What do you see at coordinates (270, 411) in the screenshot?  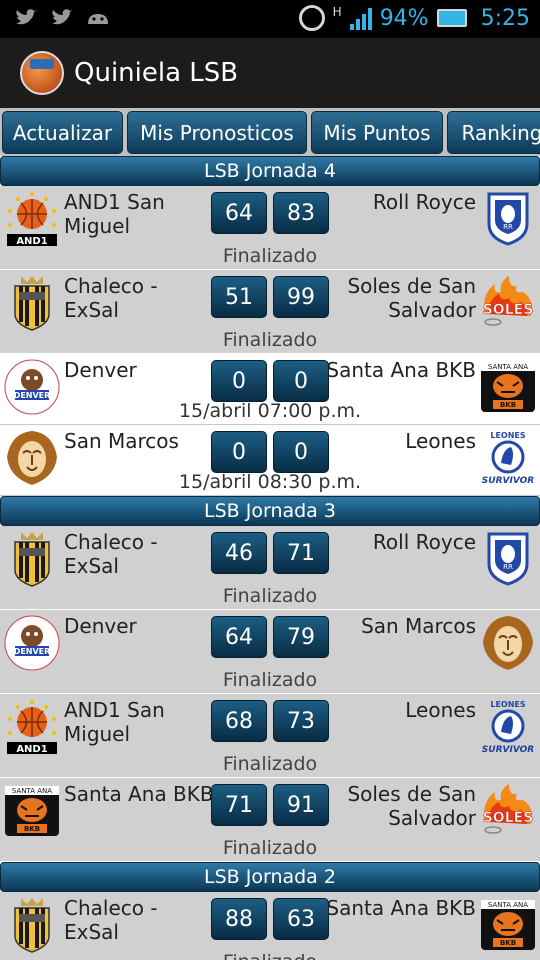 I see `match-status: 15/abril 07:00 p.m.` at bounding box center [270, 411].